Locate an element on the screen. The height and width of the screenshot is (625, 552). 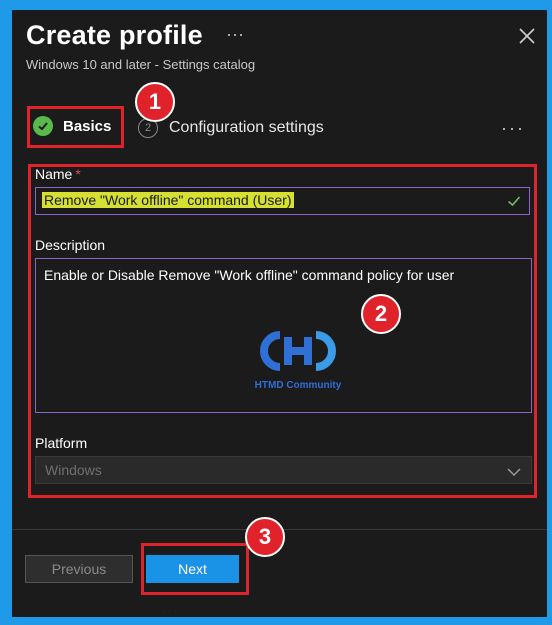
tabs-more-icon: ··· is located at coordinates (513, 128).